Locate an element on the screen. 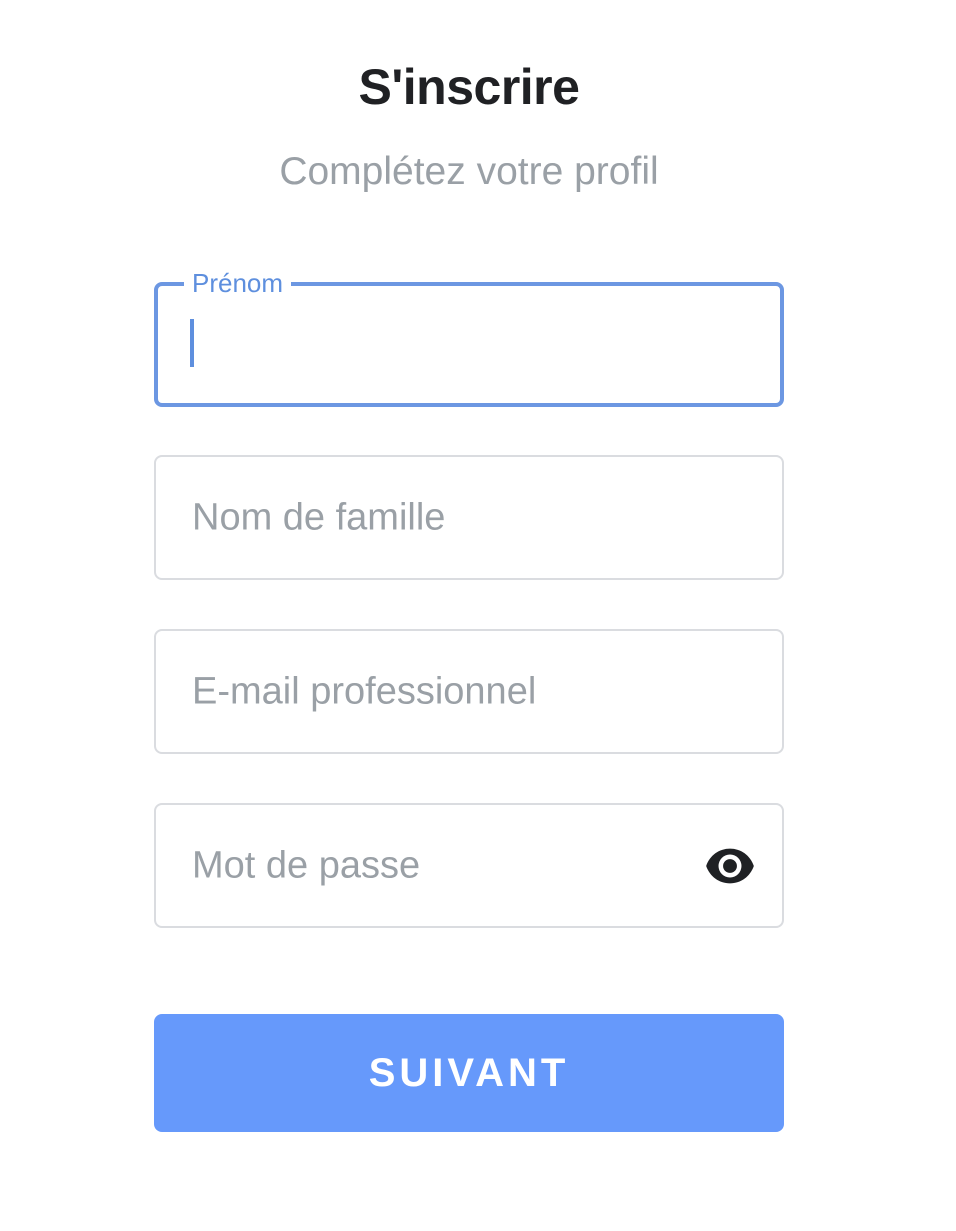 This screenshot has height=1231, width=956. password-field: Mot de passe is located at coordinates (469, 865).